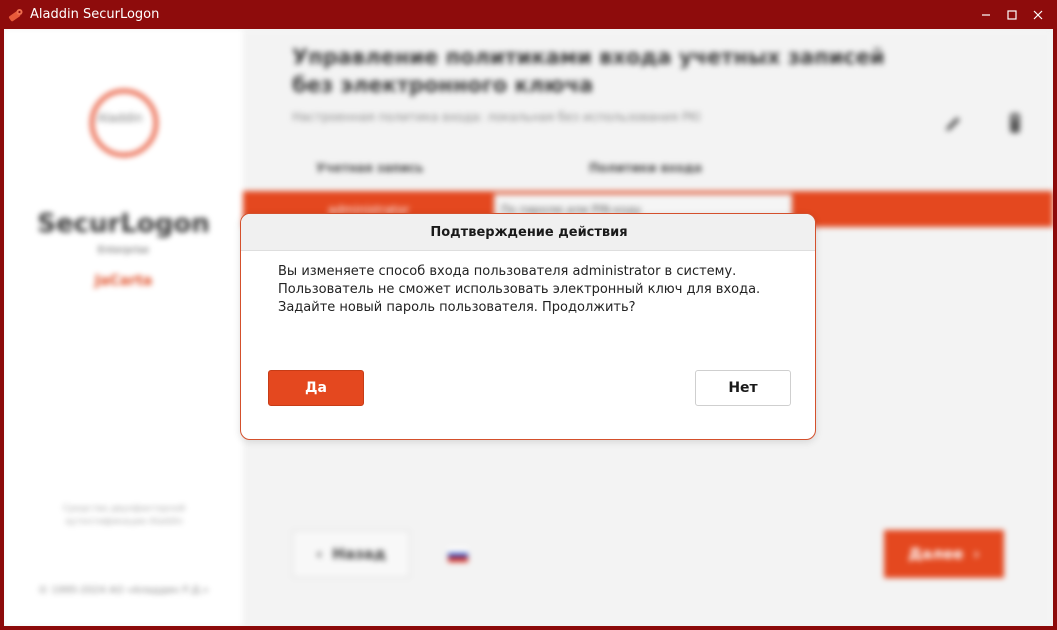 Image resolution: width=1057 pixels, height=630 pixels. What do you see at coordinates (123, 250) in the screenshot?
I see `brand-edition: Enterprise` at bounding box center [123, 250].